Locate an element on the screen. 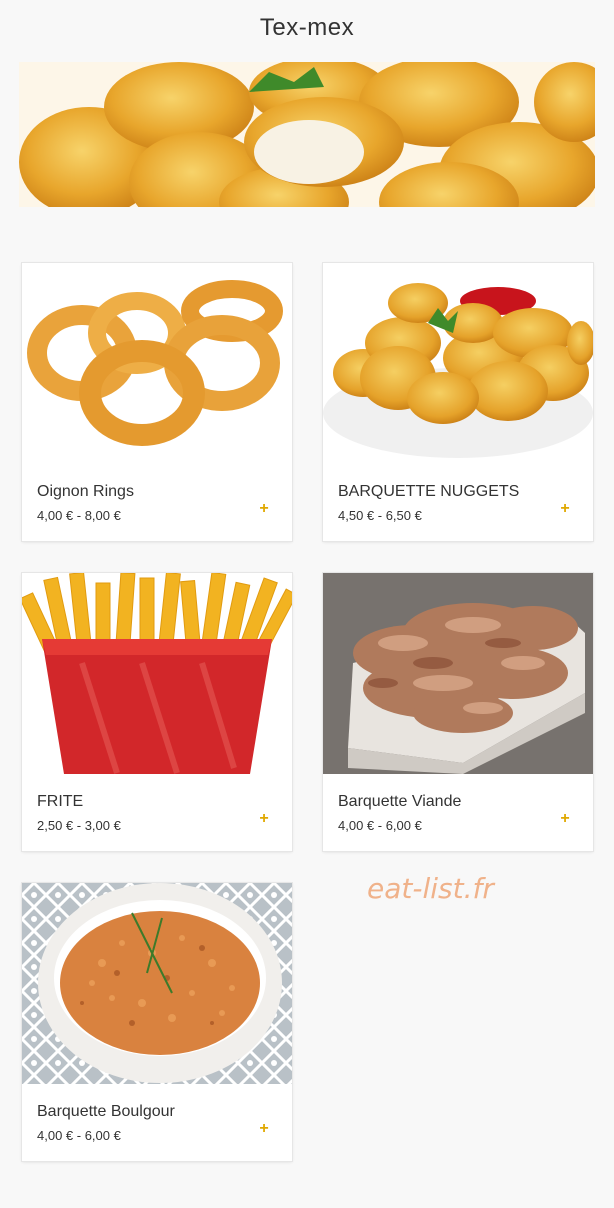  hero-banner-image is located at coordinates (307, 134).